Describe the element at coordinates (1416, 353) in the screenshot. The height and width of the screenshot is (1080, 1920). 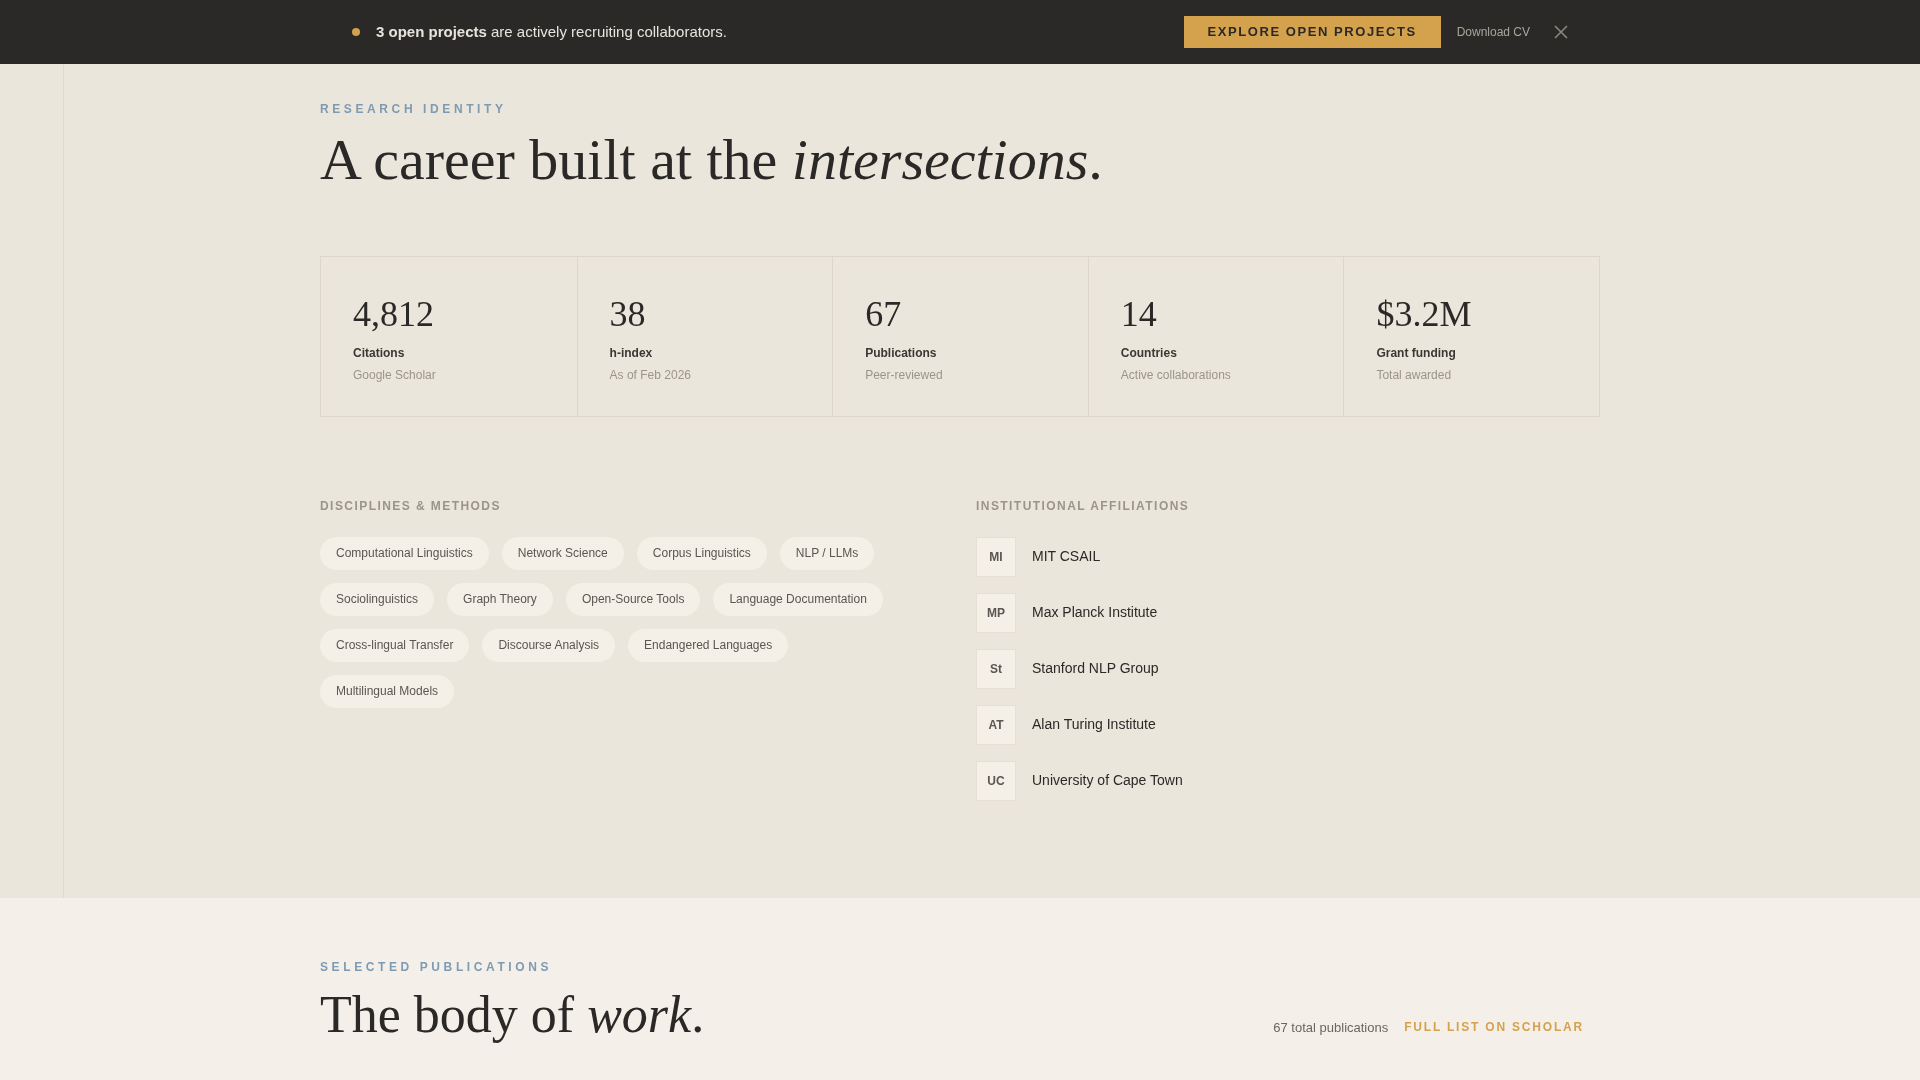
I see `stat-label: Grant funding` at that location.